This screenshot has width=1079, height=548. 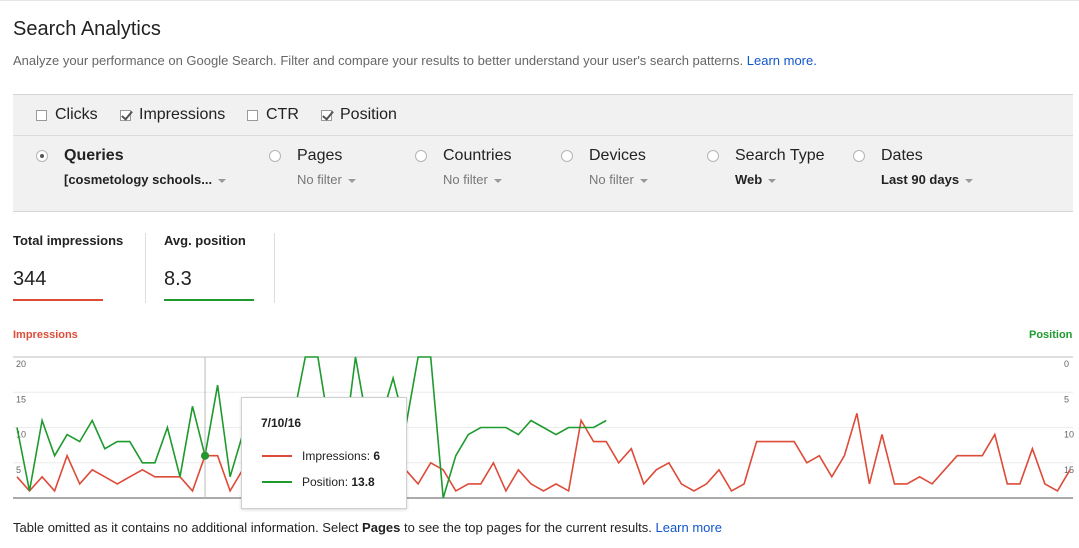 I want to click on impressions-series-line, so click(x=543, y=453).